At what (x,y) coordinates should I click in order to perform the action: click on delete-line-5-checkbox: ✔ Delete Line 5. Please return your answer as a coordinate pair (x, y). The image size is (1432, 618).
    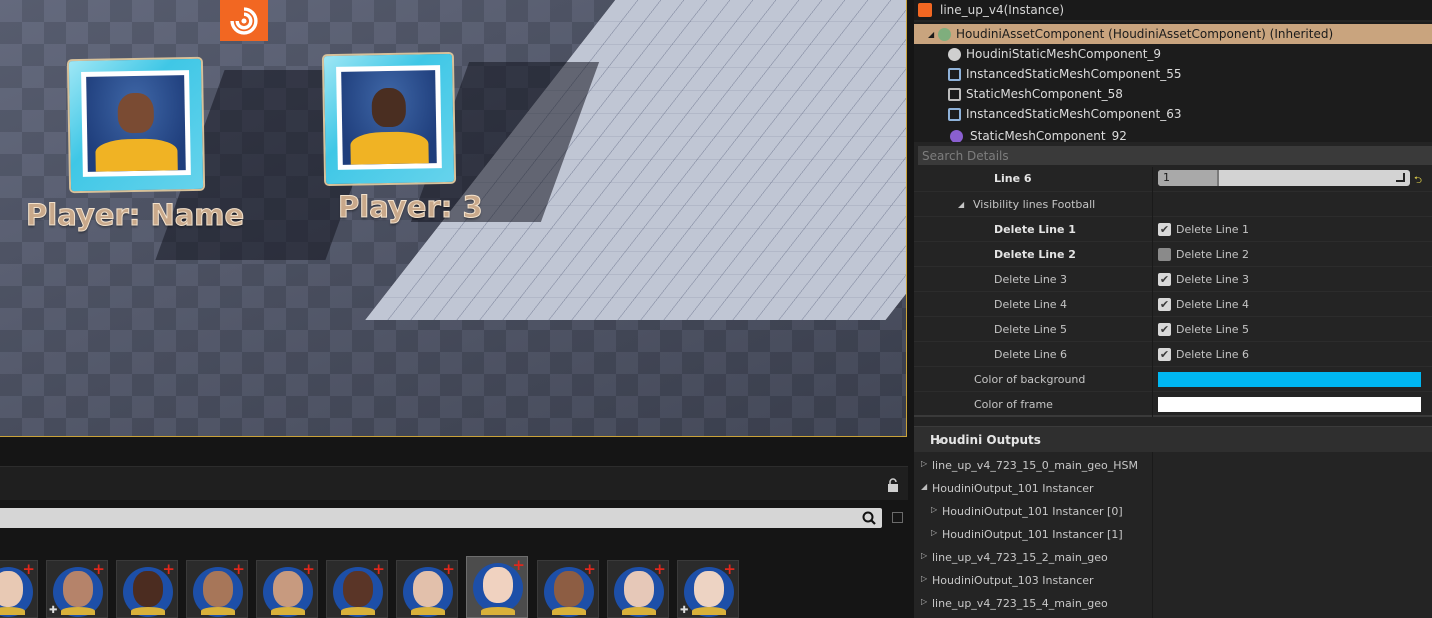
    Looking at the image, I should click on (1203, 329).